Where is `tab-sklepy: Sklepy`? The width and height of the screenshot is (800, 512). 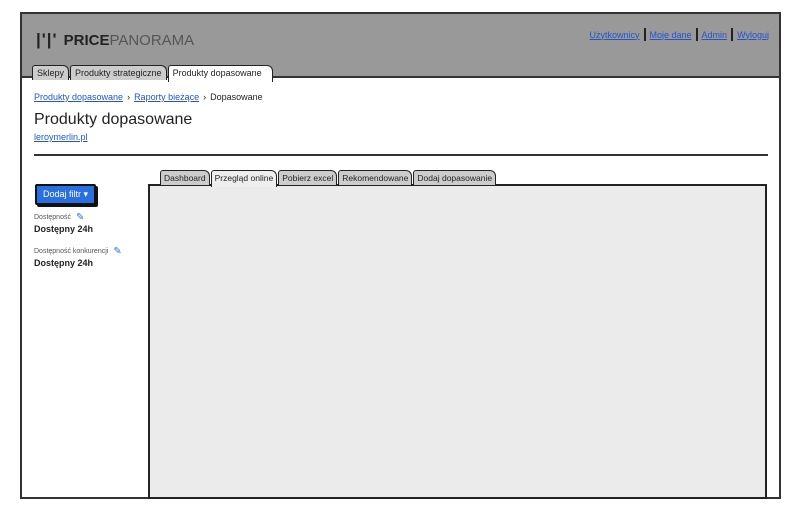 tab-sklepy: Sklepy is located at coordinates (51, 72).